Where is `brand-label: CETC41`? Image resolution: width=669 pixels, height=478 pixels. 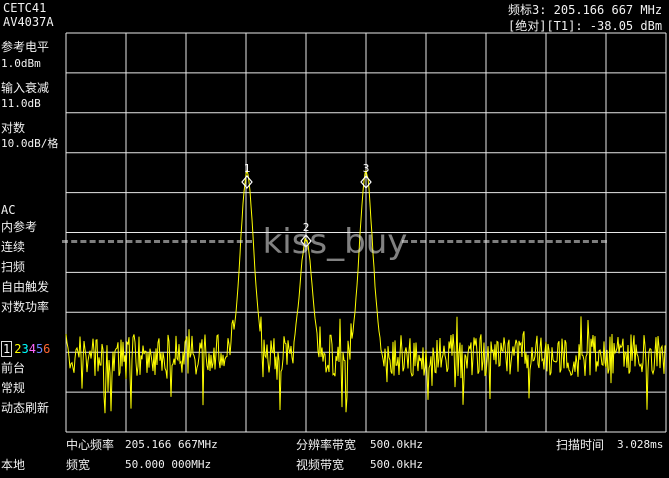
brand-label: CETC41 is located at coordinates (25, 8).